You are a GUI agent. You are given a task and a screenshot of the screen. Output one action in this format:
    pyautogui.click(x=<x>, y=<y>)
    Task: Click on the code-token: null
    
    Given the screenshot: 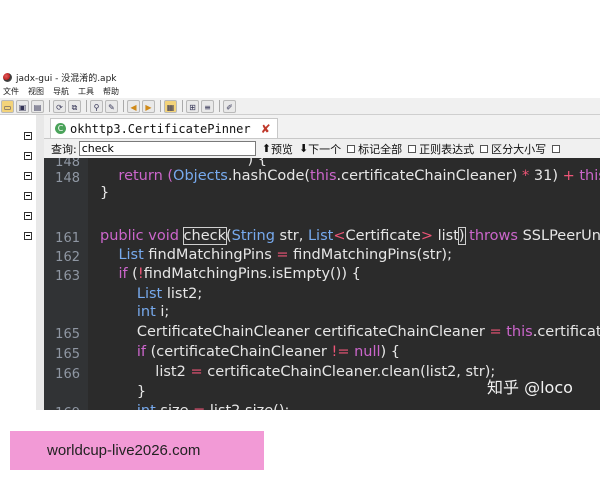 What is the action you would take?
    pyautogui.click(x=367, y=352)
    